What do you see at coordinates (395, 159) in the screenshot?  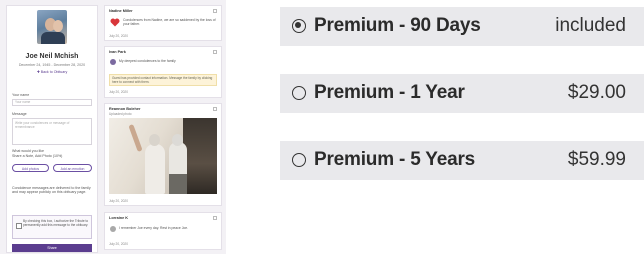 I see `plan-label: Premium - 5 Years` at bounding box center [395, 159].